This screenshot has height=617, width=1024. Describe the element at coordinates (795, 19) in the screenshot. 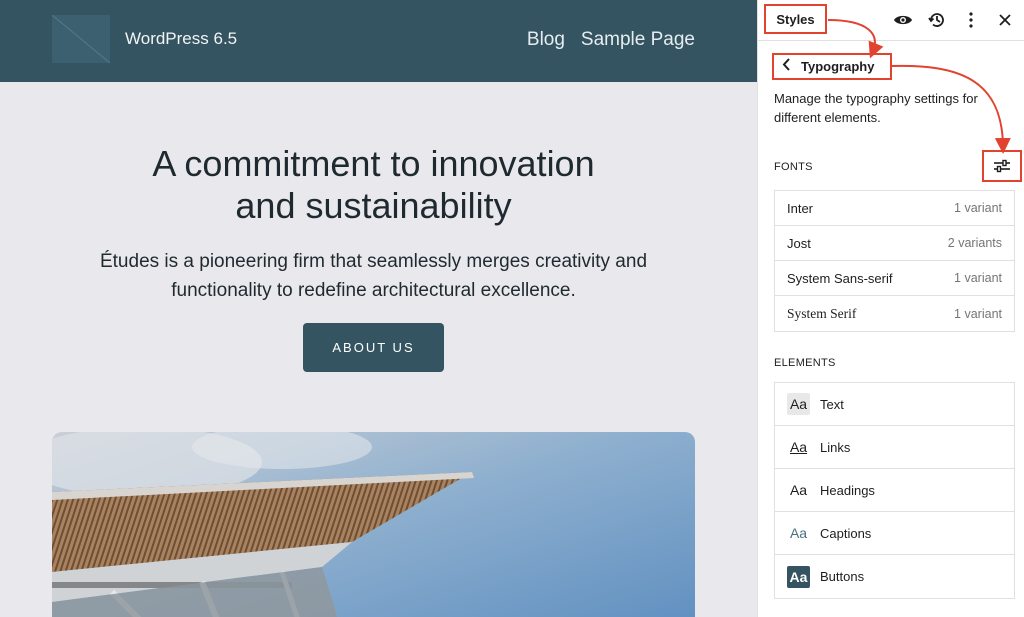

I see `styles-title: Styles` at that location.